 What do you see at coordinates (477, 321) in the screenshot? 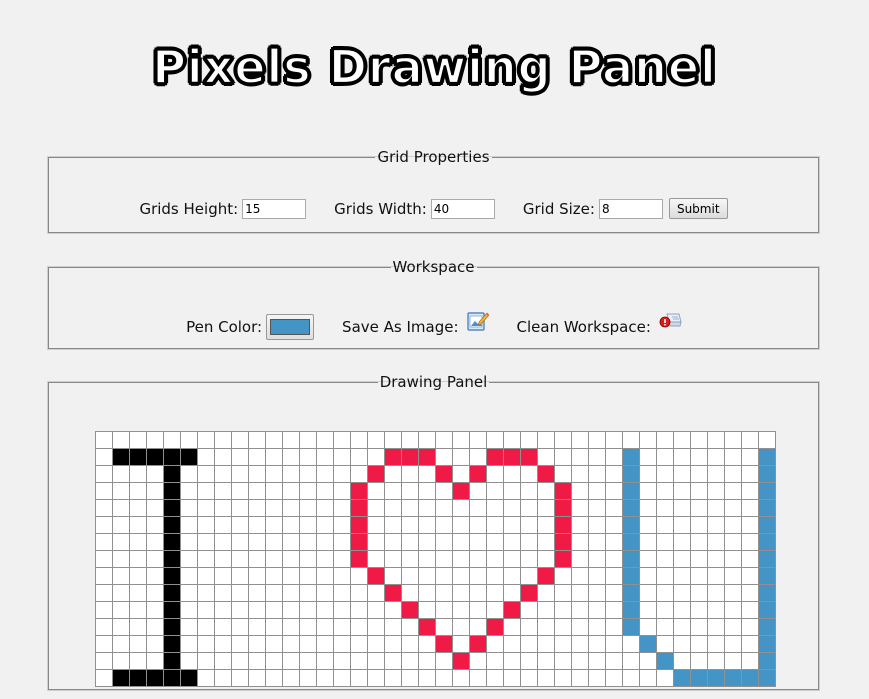
I see `save-image-icon` at bounding box center [477, 321].